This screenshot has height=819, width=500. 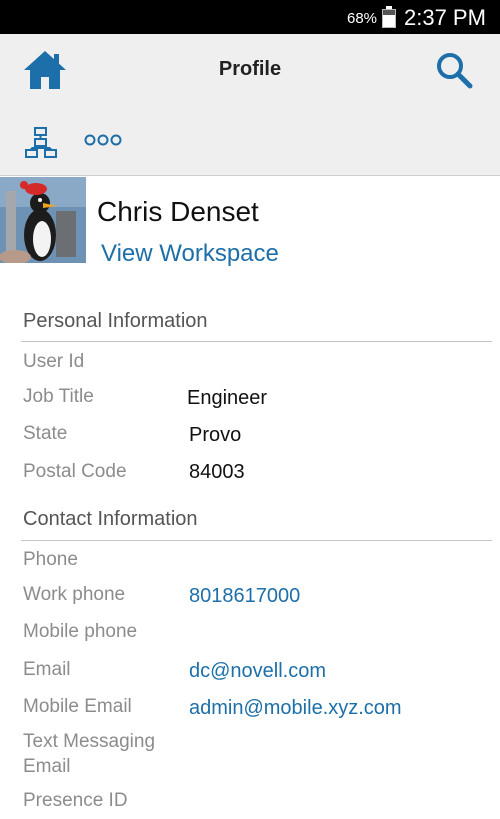 What do you see at coordinates (50, 559) in the screenshot?
I see `phone-label: Phone` at bounding box center [50, 559].